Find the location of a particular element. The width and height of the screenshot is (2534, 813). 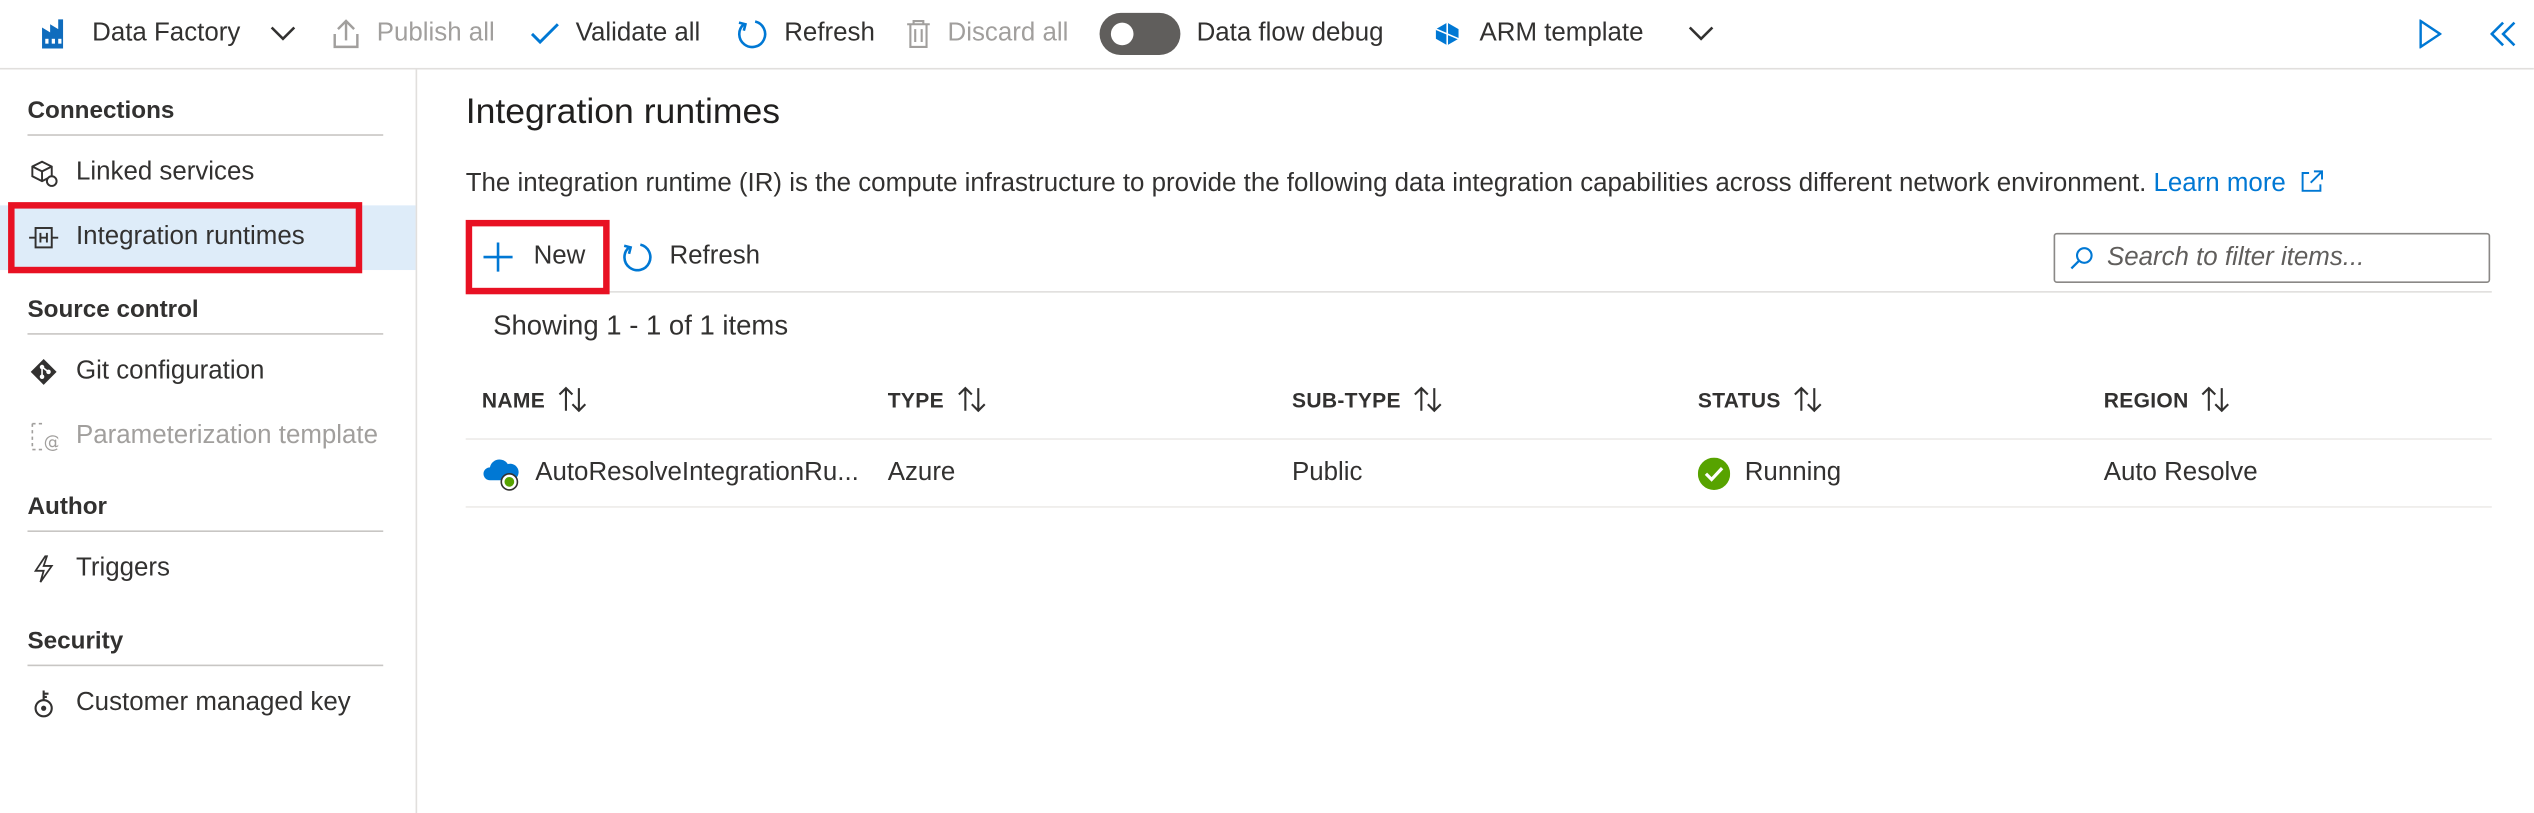

nav-item-triggers: Triggers is located at coordinates (208, 569).